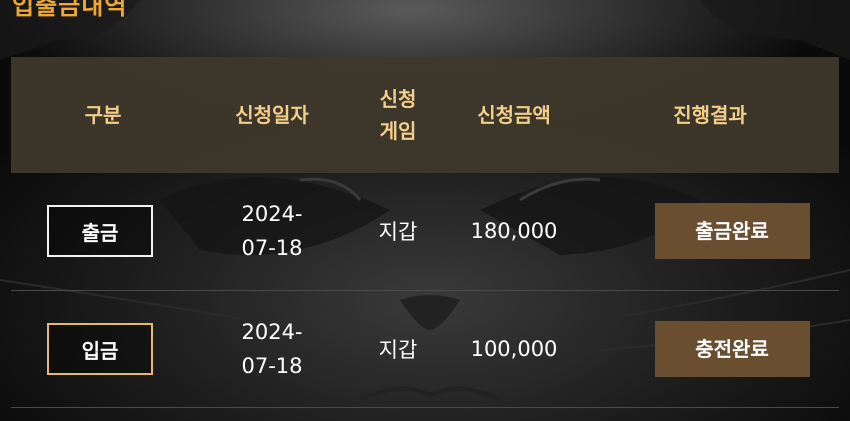 The height and width of the screenshot is (421, 850). Describe the element at coordinates (100, 231) in the screenshot. I see `withdraw-badge: 출금` at that location.